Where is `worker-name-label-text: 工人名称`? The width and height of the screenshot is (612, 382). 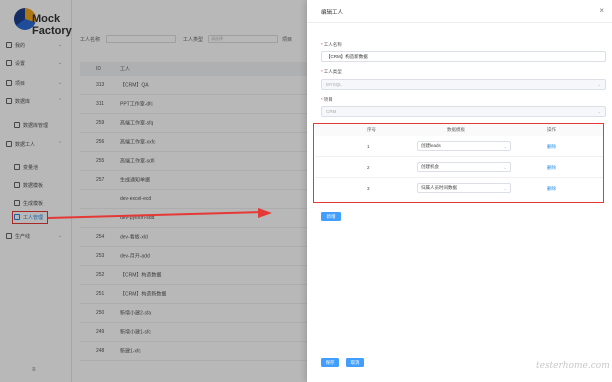 worker-name-label-text: 工人名称 is located at coordinates (332, 44).